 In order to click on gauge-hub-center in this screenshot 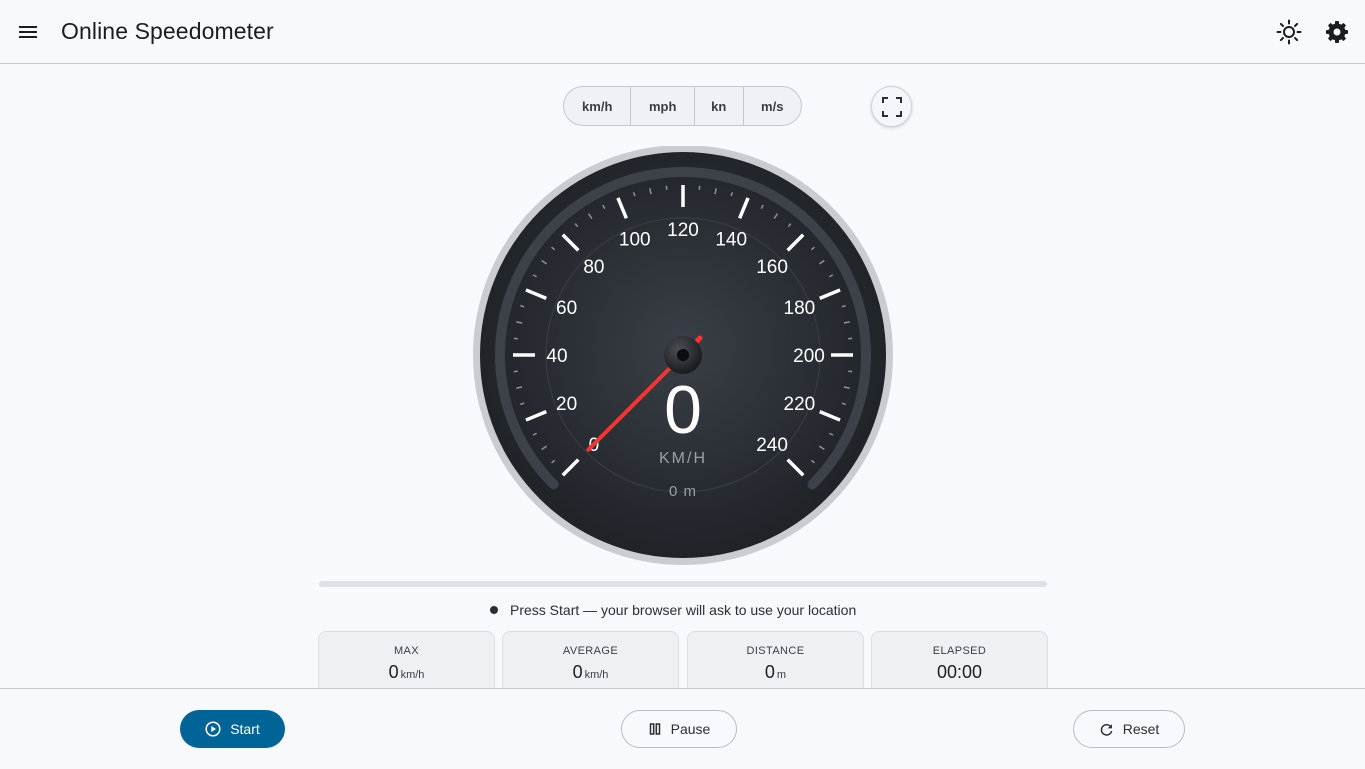, I will do `click(683, 355)`.